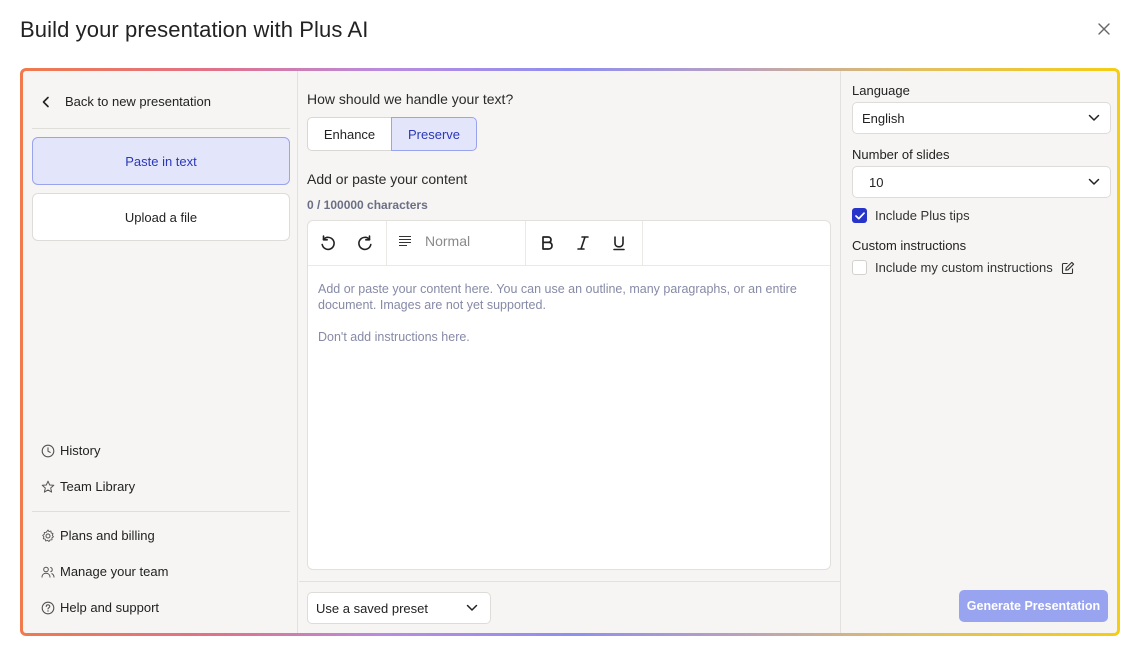  What do you see at coordinates (1104, 29) in the screenshot?
I see `close-icon` at bounding box center [1104, 29].